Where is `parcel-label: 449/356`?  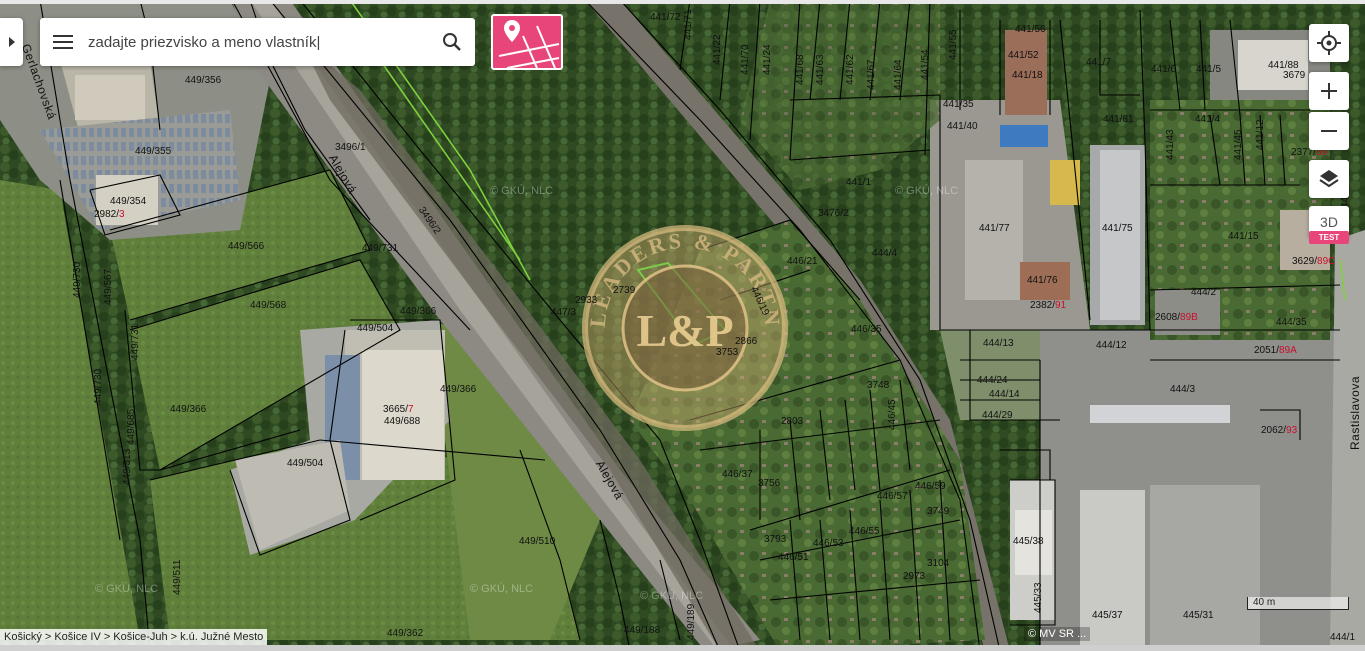
parcel-label: 449/356 is located at coordinates (203, 80).